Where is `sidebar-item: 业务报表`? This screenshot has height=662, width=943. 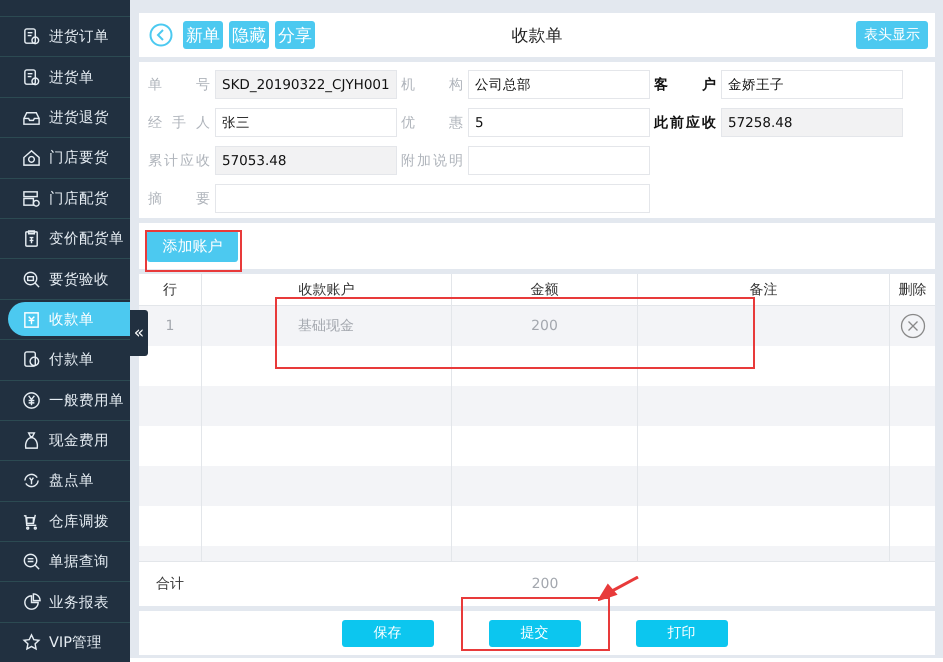 sidebar-item: 业务报表 is located at coordinates (69, 602).